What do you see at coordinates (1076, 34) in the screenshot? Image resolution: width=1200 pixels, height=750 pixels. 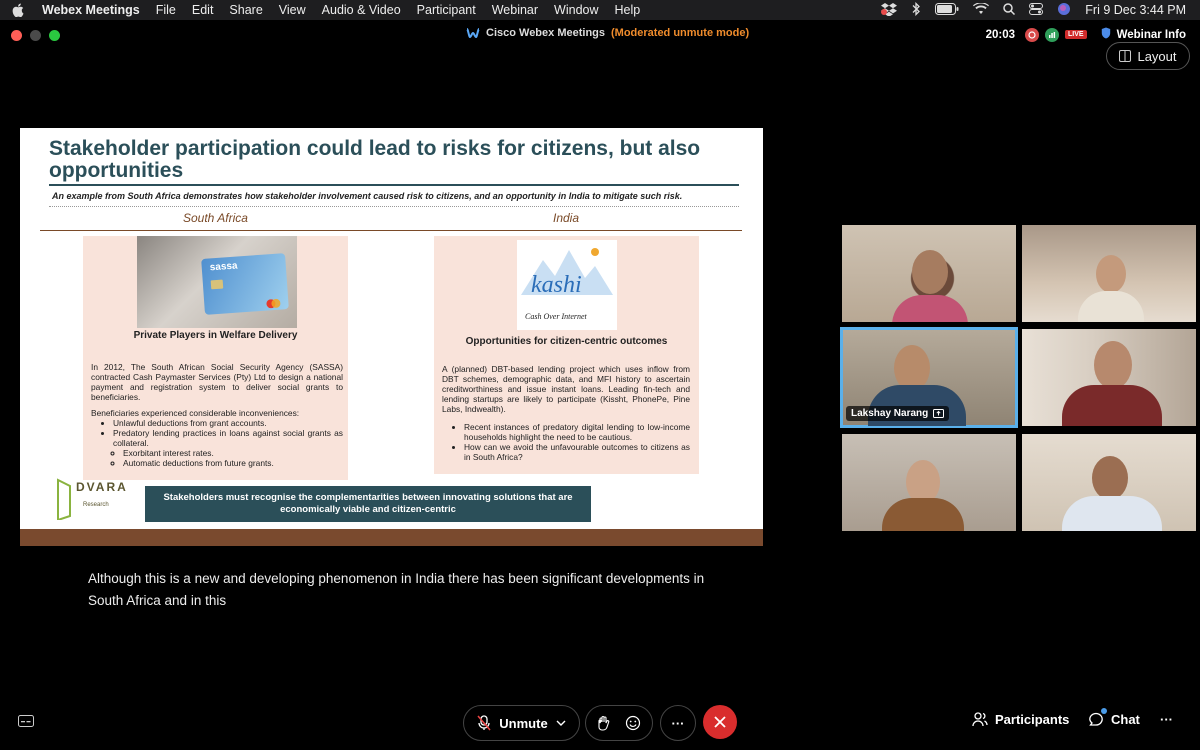 I see `live-badge: LIVE` at bounding box center [1076, 34].